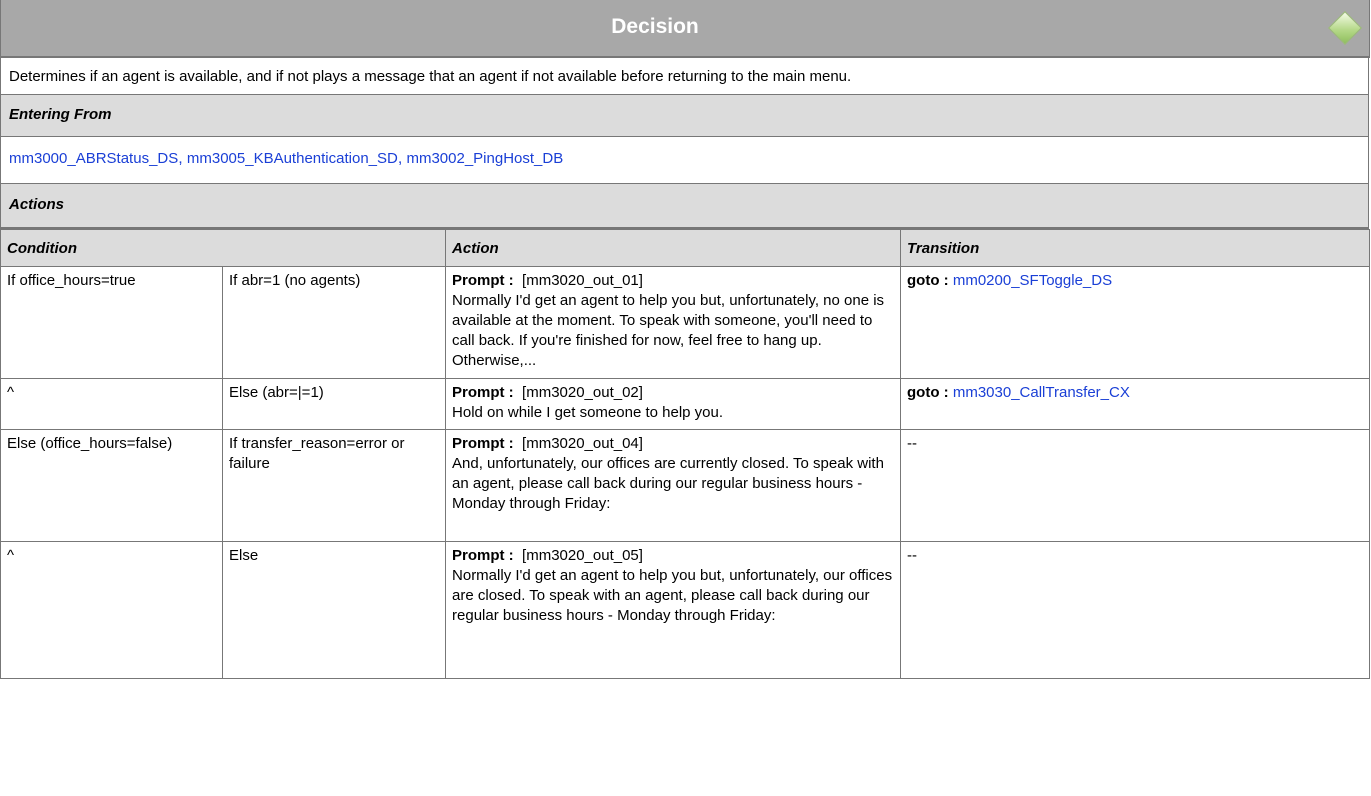 This screenshot has width=1371, height=796. What do you see at coordinates (223, 248) in the screenshot?
I see `column-header-condition: Condition` at bounding box center [223, 248].